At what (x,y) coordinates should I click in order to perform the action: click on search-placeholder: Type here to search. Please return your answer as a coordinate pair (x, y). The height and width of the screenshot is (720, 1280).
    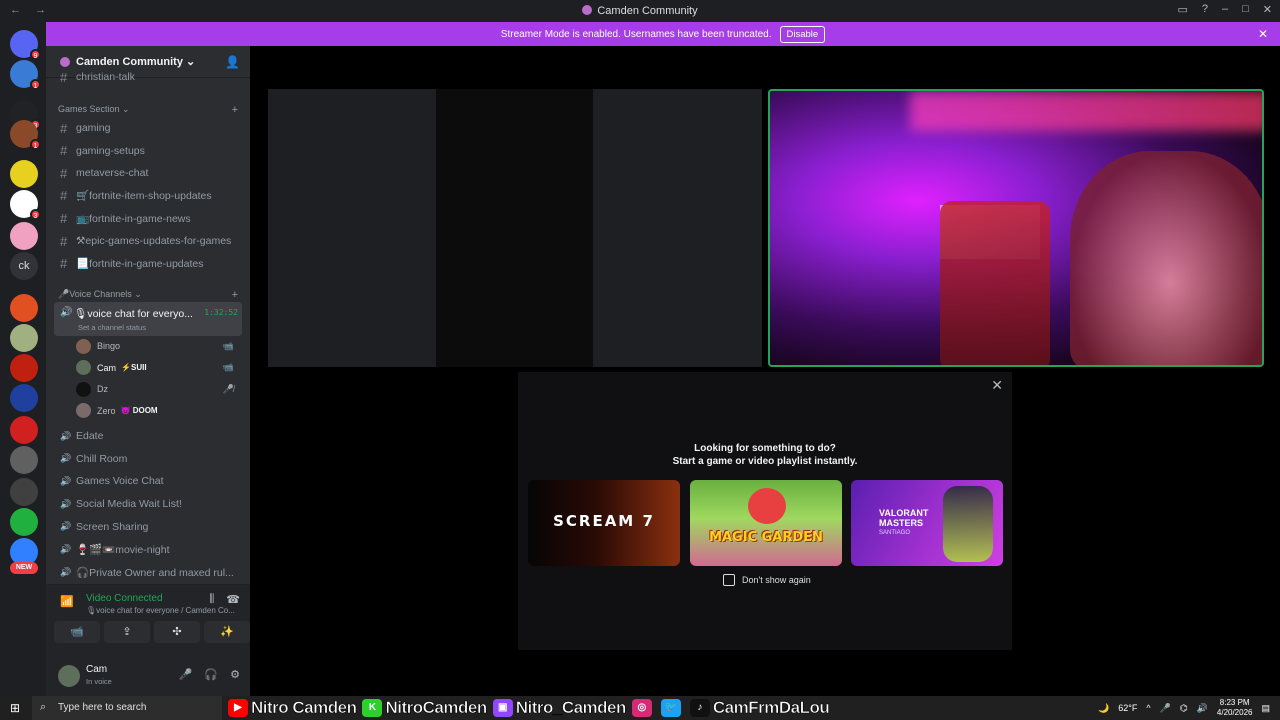
    Looking at the image, I should click on (102, 707).